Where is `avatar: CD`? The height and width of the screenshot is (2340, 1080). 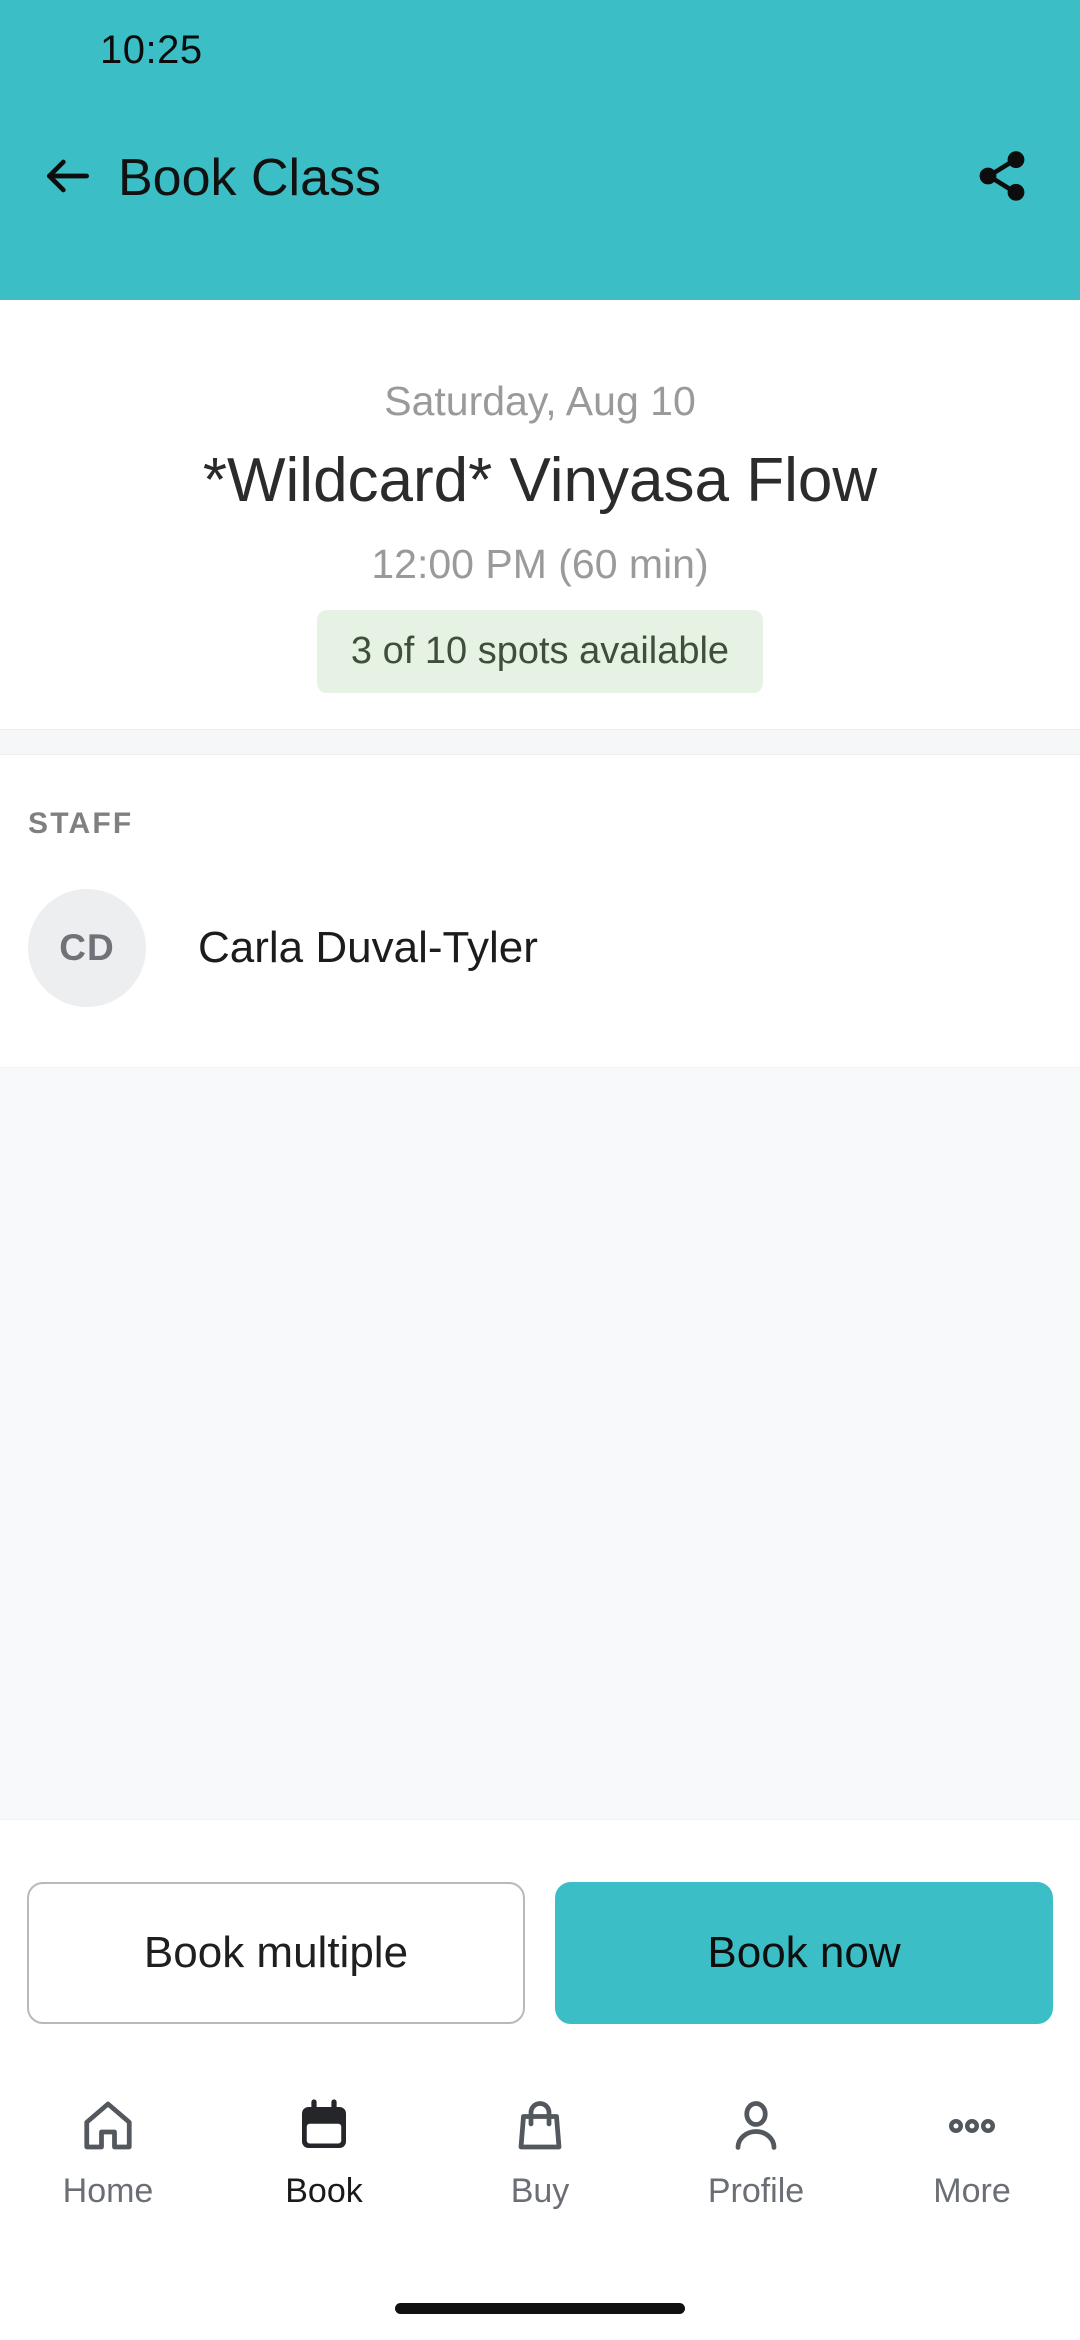
avatar: CD is located at coordinates (87, 948).